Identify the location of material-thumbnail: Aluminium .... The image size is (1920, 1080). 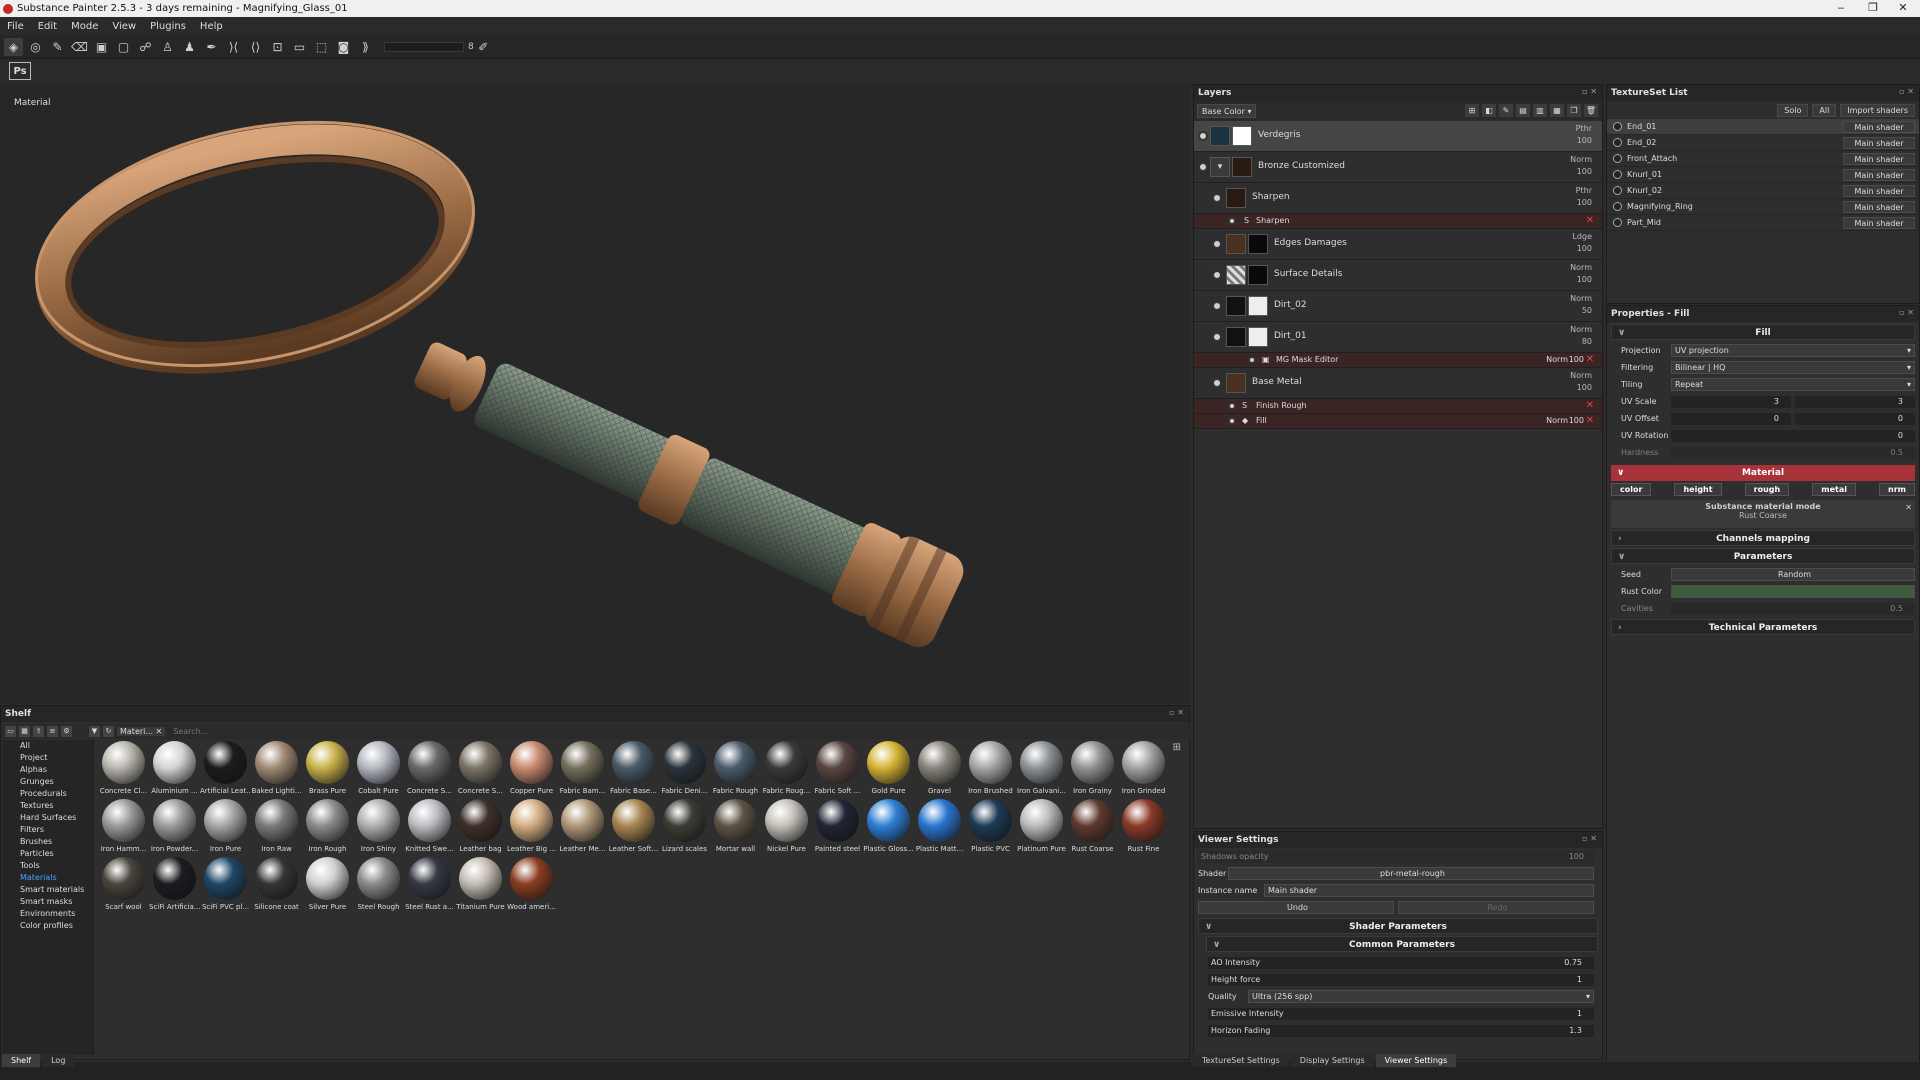
(174, 770).